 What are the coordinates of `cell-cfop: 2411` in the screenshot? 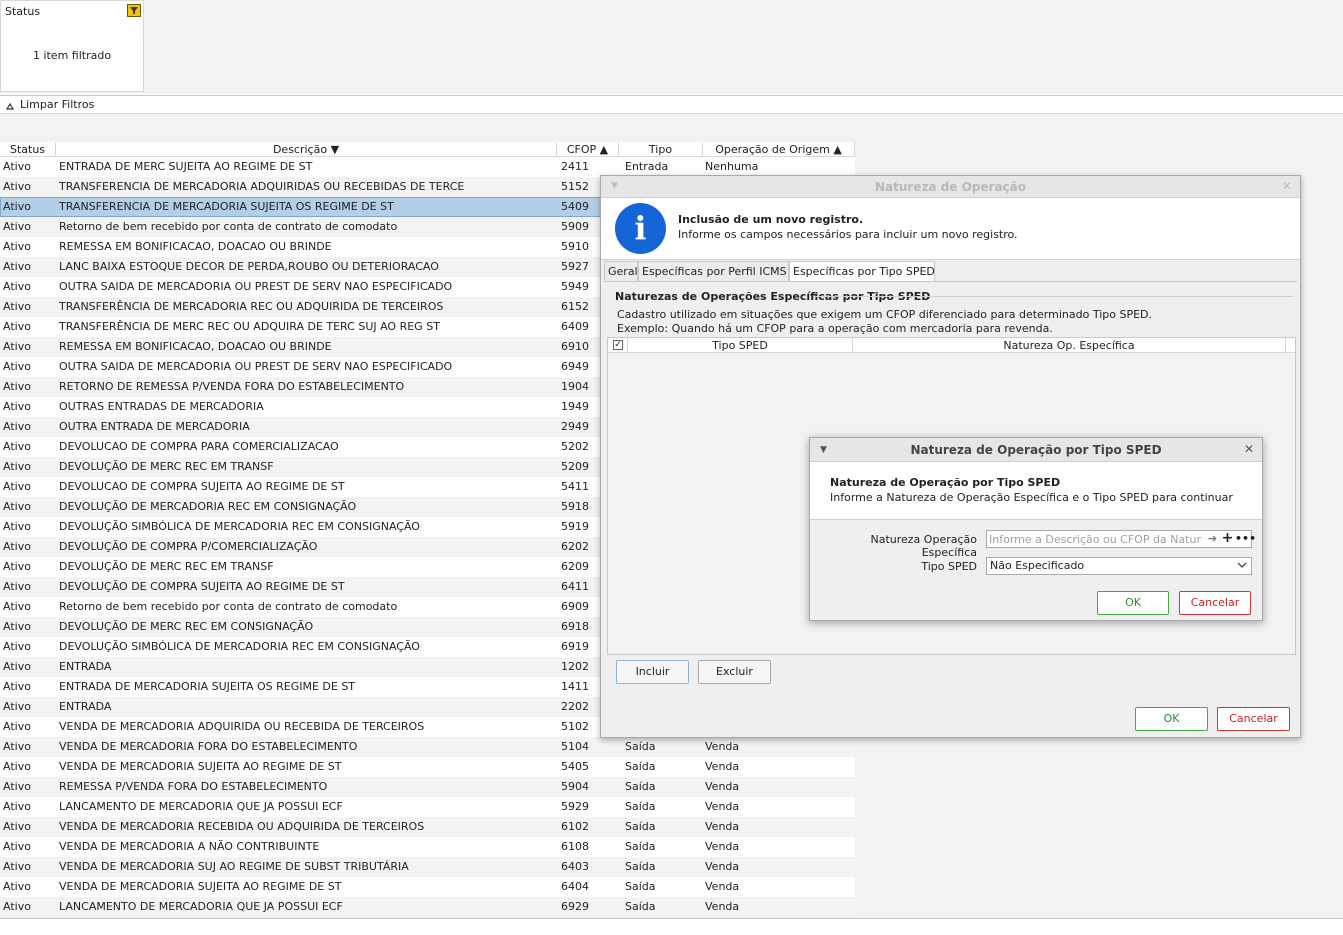 It's located at (575, 166).